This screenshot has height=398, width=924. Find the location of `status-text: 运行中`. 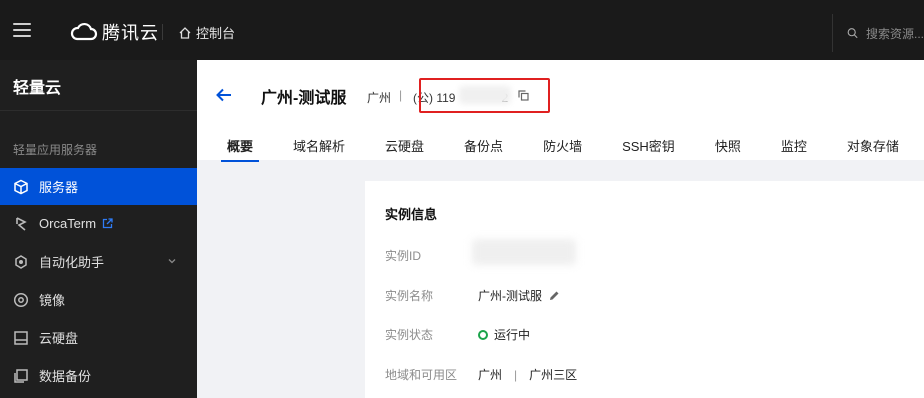

status-text: 运行中 is located at coordinates (512, 335).